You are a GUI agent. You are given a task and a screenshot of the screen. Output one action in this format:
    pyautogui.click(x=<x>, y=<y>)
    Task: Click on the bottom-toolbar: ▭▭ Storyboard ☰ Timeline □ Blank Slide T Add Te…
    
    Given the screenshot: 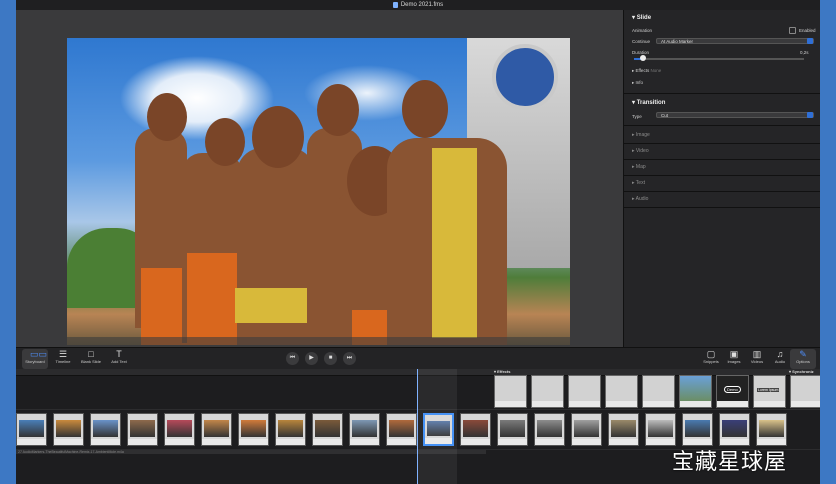 What is the action you would take?
    pyautogui.click(x=418, y=358)
    